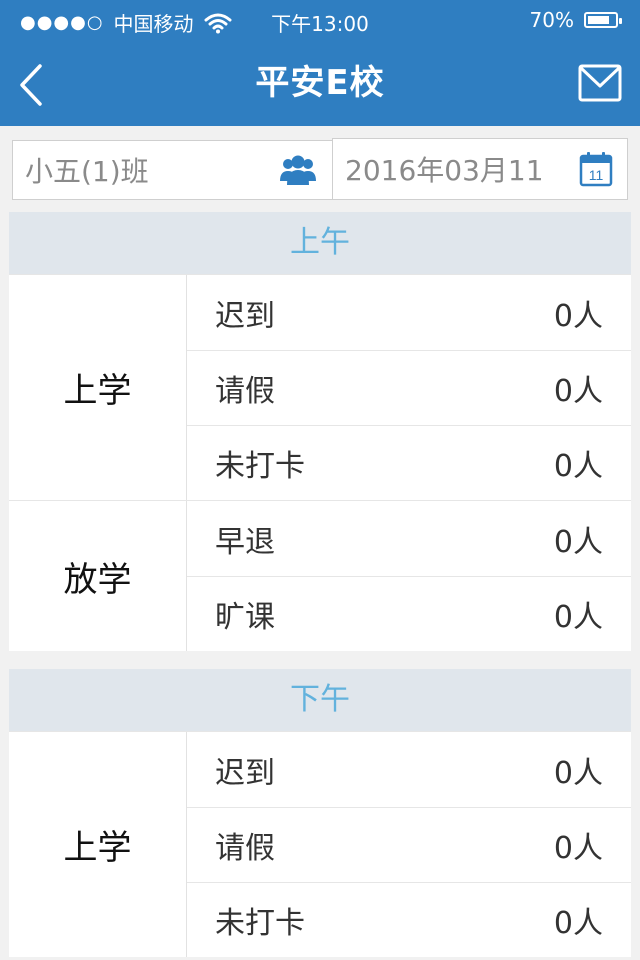 The width and height of the screenshot is (640, 960). I want to click on battery-percent: 70%, so click(551, 20).